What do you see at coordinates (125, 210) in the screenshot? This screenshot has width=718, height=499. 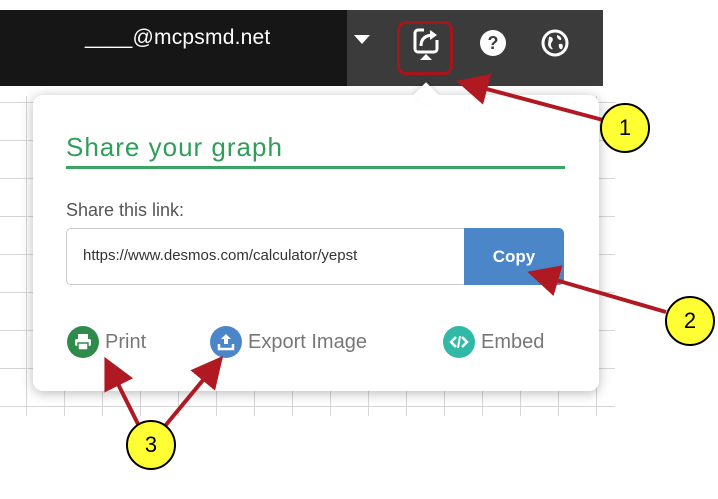 I see `share-link-label: Share this link:` at bounding box center [125, 210].